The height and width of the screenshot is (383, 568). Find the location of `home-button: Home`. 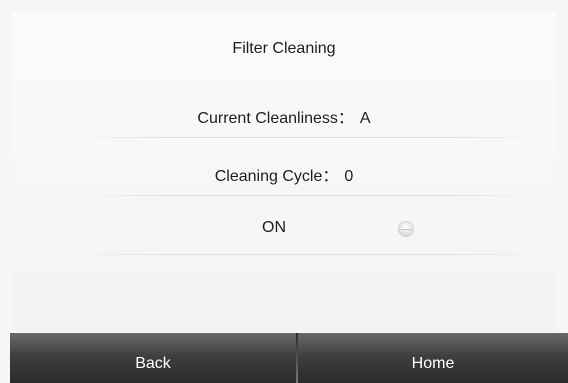

home-button: Home is located at coordinates (433, 358).